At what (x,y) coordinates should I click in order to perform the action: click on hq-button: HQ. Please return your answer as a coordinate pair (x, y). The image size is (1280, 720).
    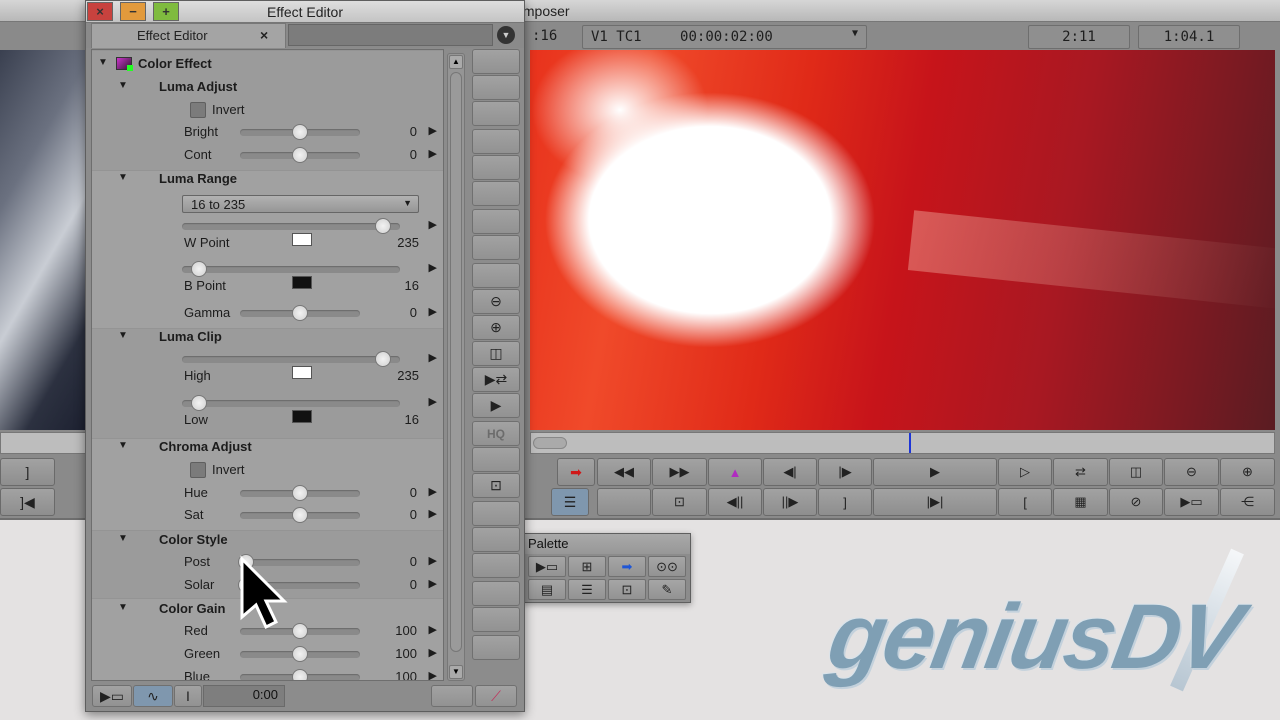
    Looking at the image, I should click on (496, 433).